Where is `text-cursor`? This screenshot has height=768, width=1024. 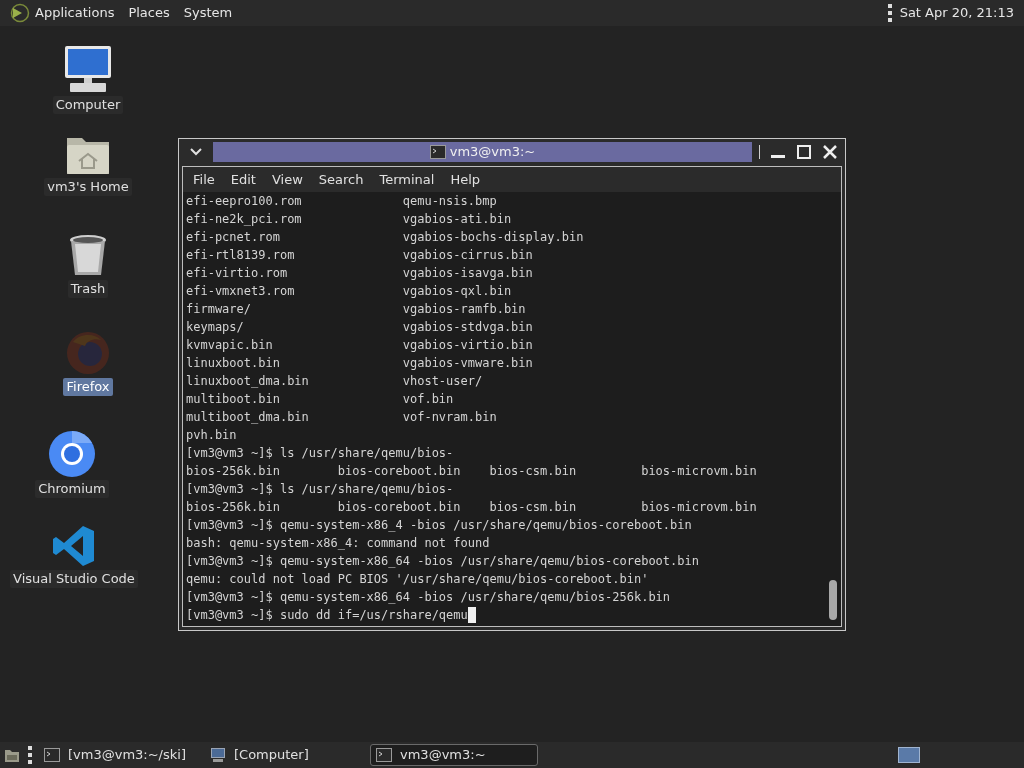 text-cursor is located at coordinates (471, 615).